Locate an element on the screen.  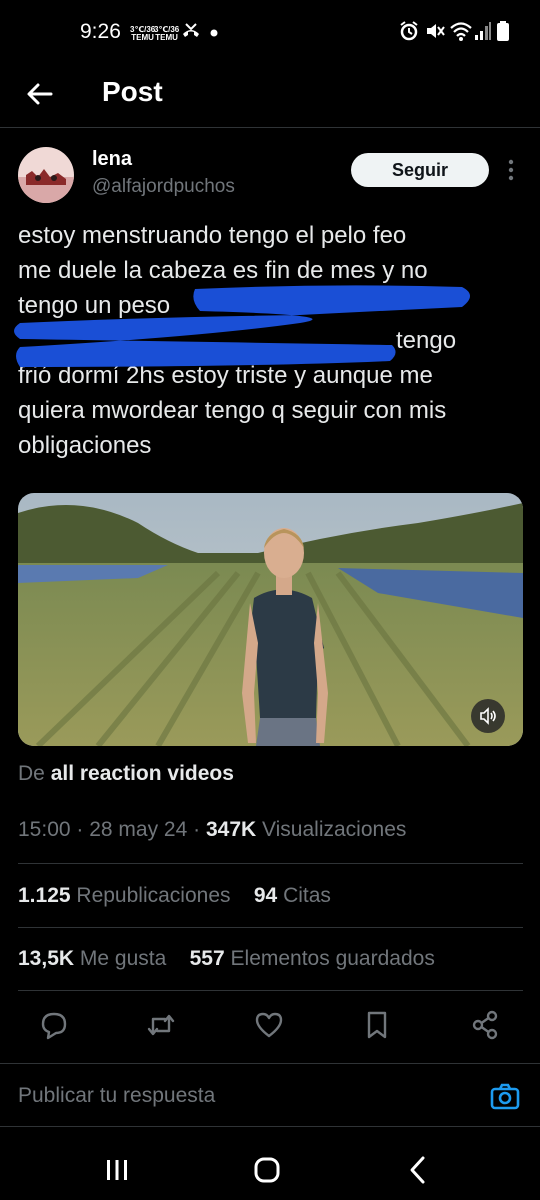
views-count: 347K is located at coordinates (231, 829).